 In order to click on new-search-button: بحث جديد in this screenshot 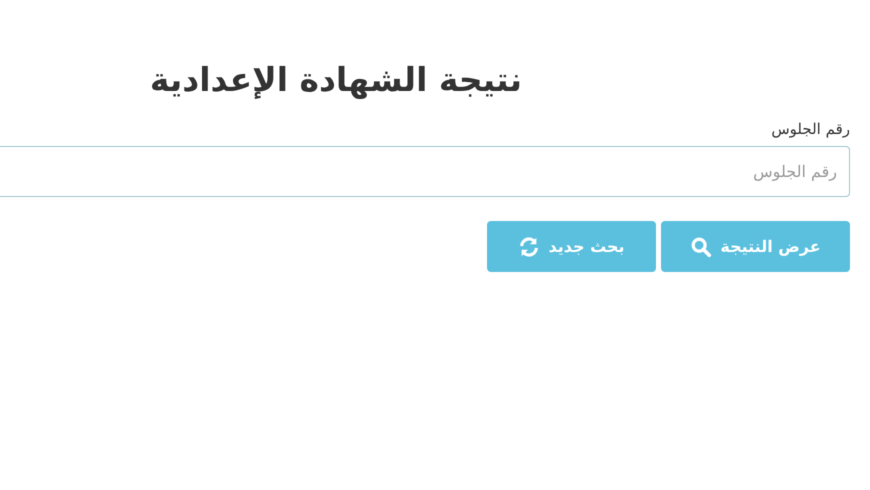, I will do `click(571, 246)`.